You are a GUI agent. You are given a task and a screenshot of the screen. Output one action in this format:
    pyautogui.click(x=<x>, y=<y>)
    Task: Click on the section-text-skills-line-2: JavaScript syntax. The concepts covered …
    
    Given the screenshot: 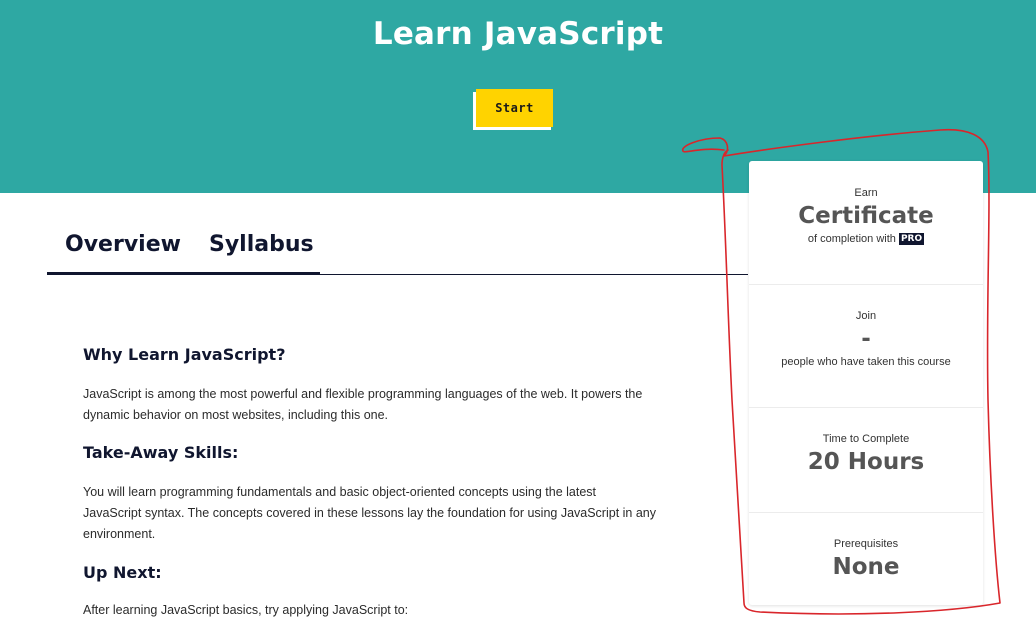 What is the action you would take?
    pyautogui.click(x=370, y=513)
    